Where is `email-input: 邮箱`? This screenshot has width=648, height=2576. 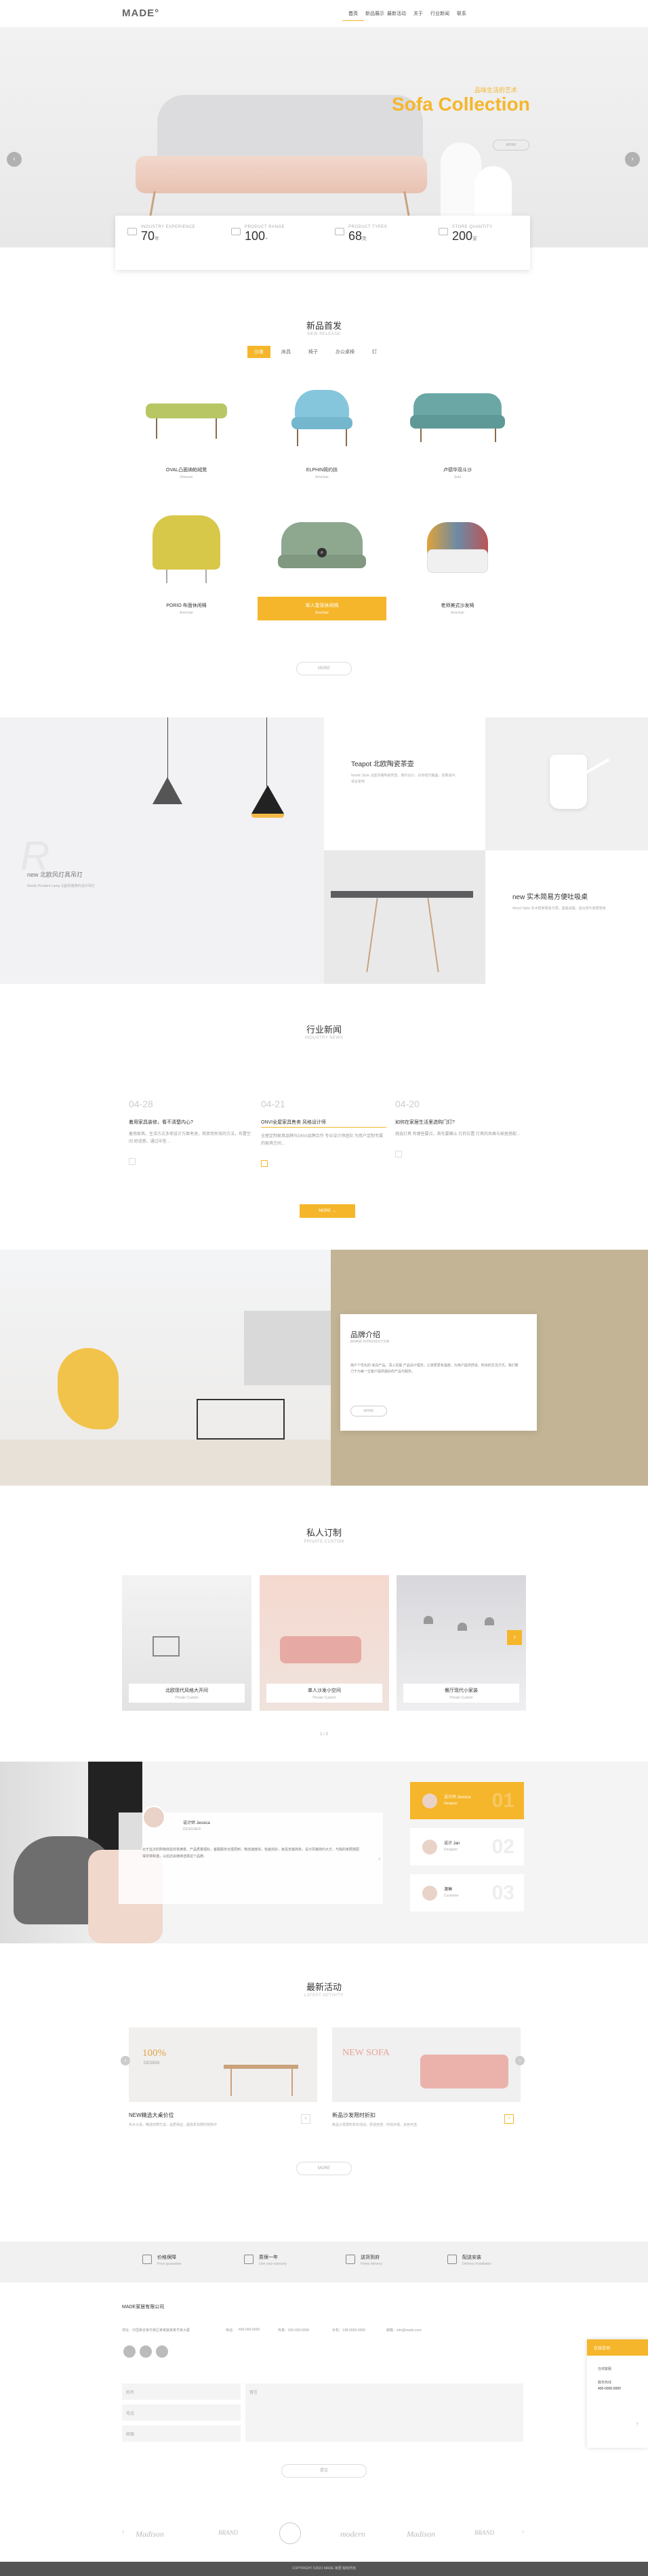
email-input: 邮箱 is located at coordinates (181, 2433).